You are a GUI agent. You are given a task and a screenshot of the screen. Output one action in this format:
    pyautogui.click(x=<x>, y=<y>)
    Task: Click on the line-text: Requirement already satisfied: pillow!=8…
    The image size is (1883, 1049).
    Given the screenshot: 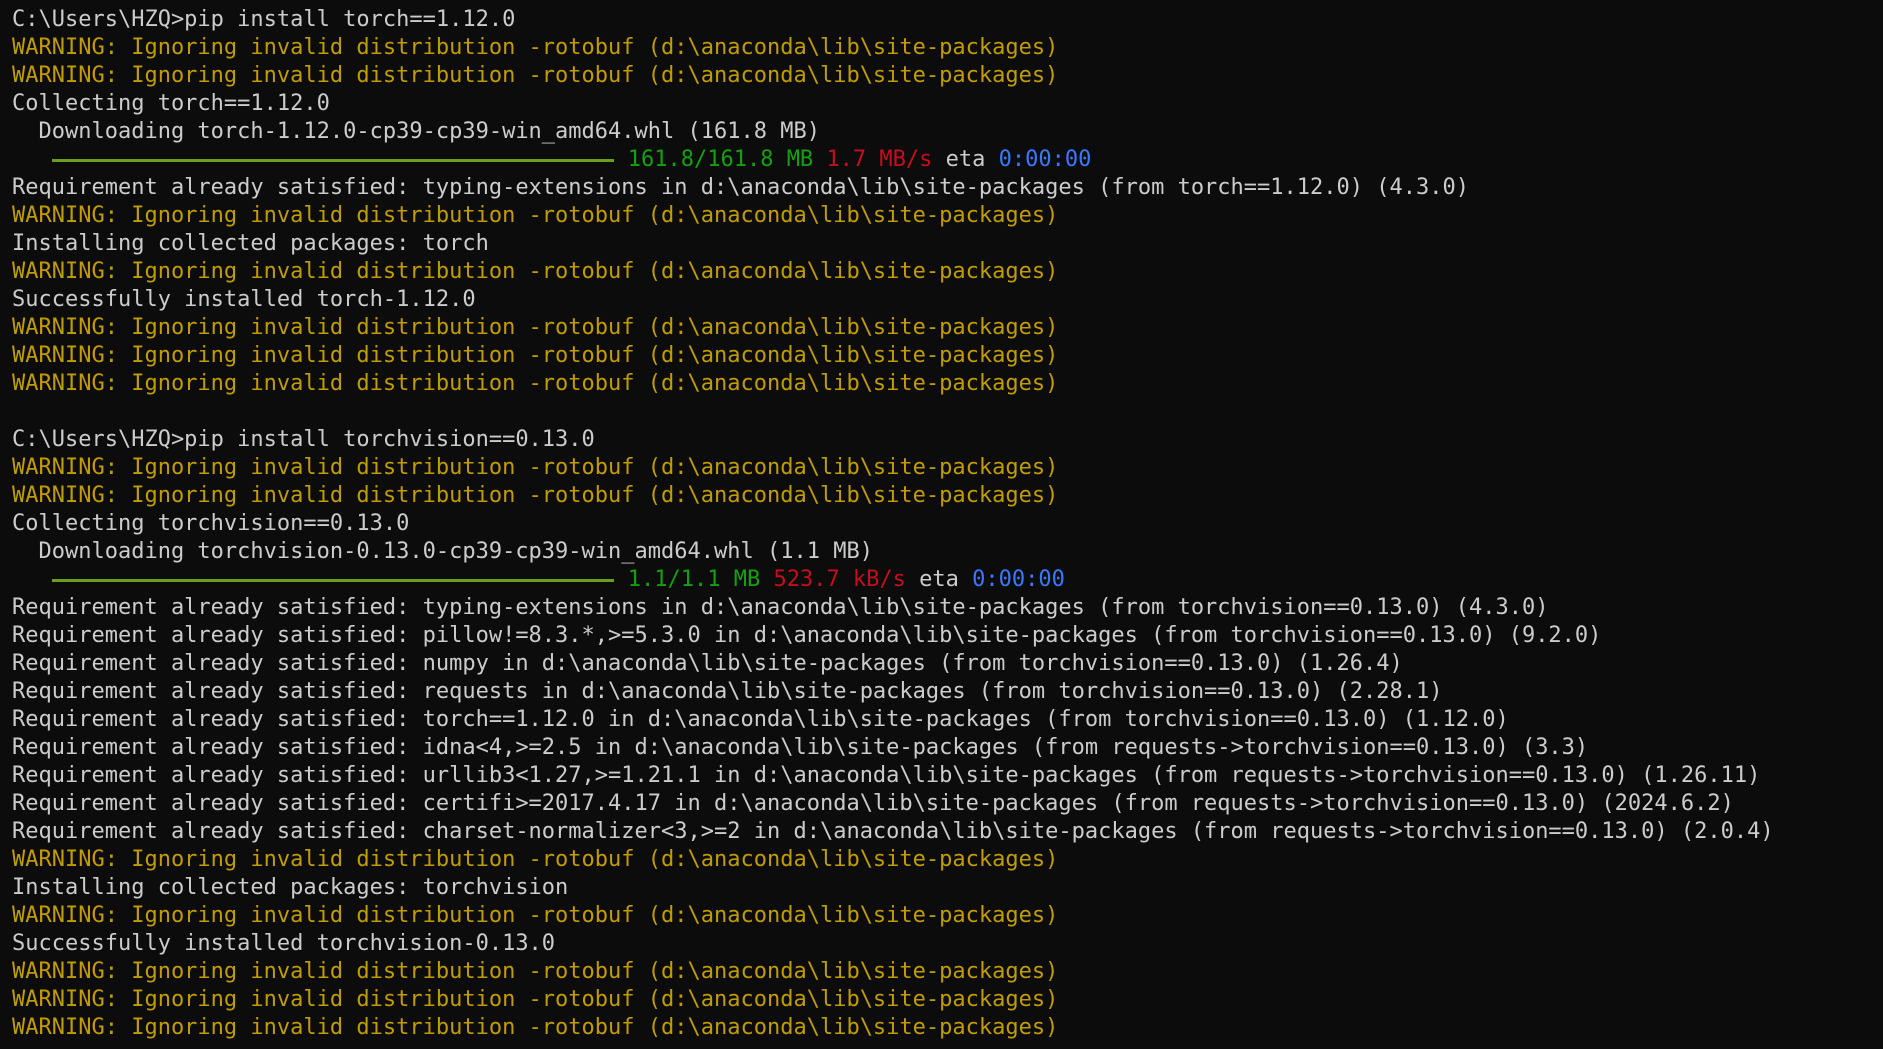 What is the action you would take?
    pyautogui.click(x=807, y=635)
    